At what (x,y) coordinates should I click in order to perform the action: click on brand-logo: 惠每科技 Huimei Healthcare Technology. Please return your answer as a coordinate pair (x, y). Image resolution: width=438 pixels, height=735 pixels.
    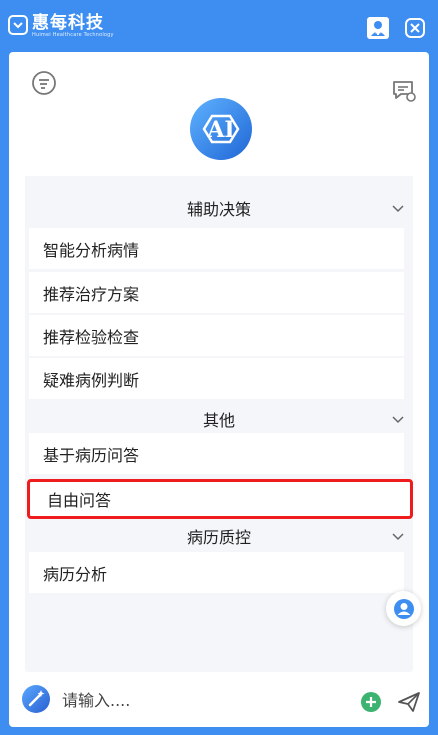
    Looking at the image, I should click on (61, 28).